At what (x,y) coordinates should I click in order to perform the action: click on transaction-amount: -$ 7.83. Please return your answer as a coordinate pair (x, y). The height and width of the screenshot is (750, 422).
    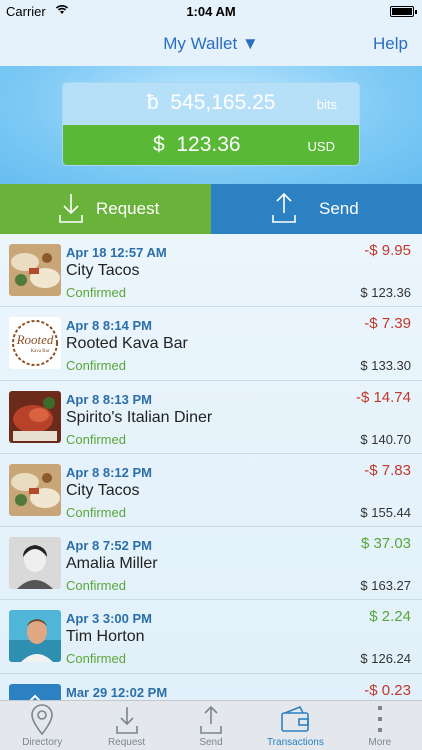
    Looking at the image, I should click on (387, 470).